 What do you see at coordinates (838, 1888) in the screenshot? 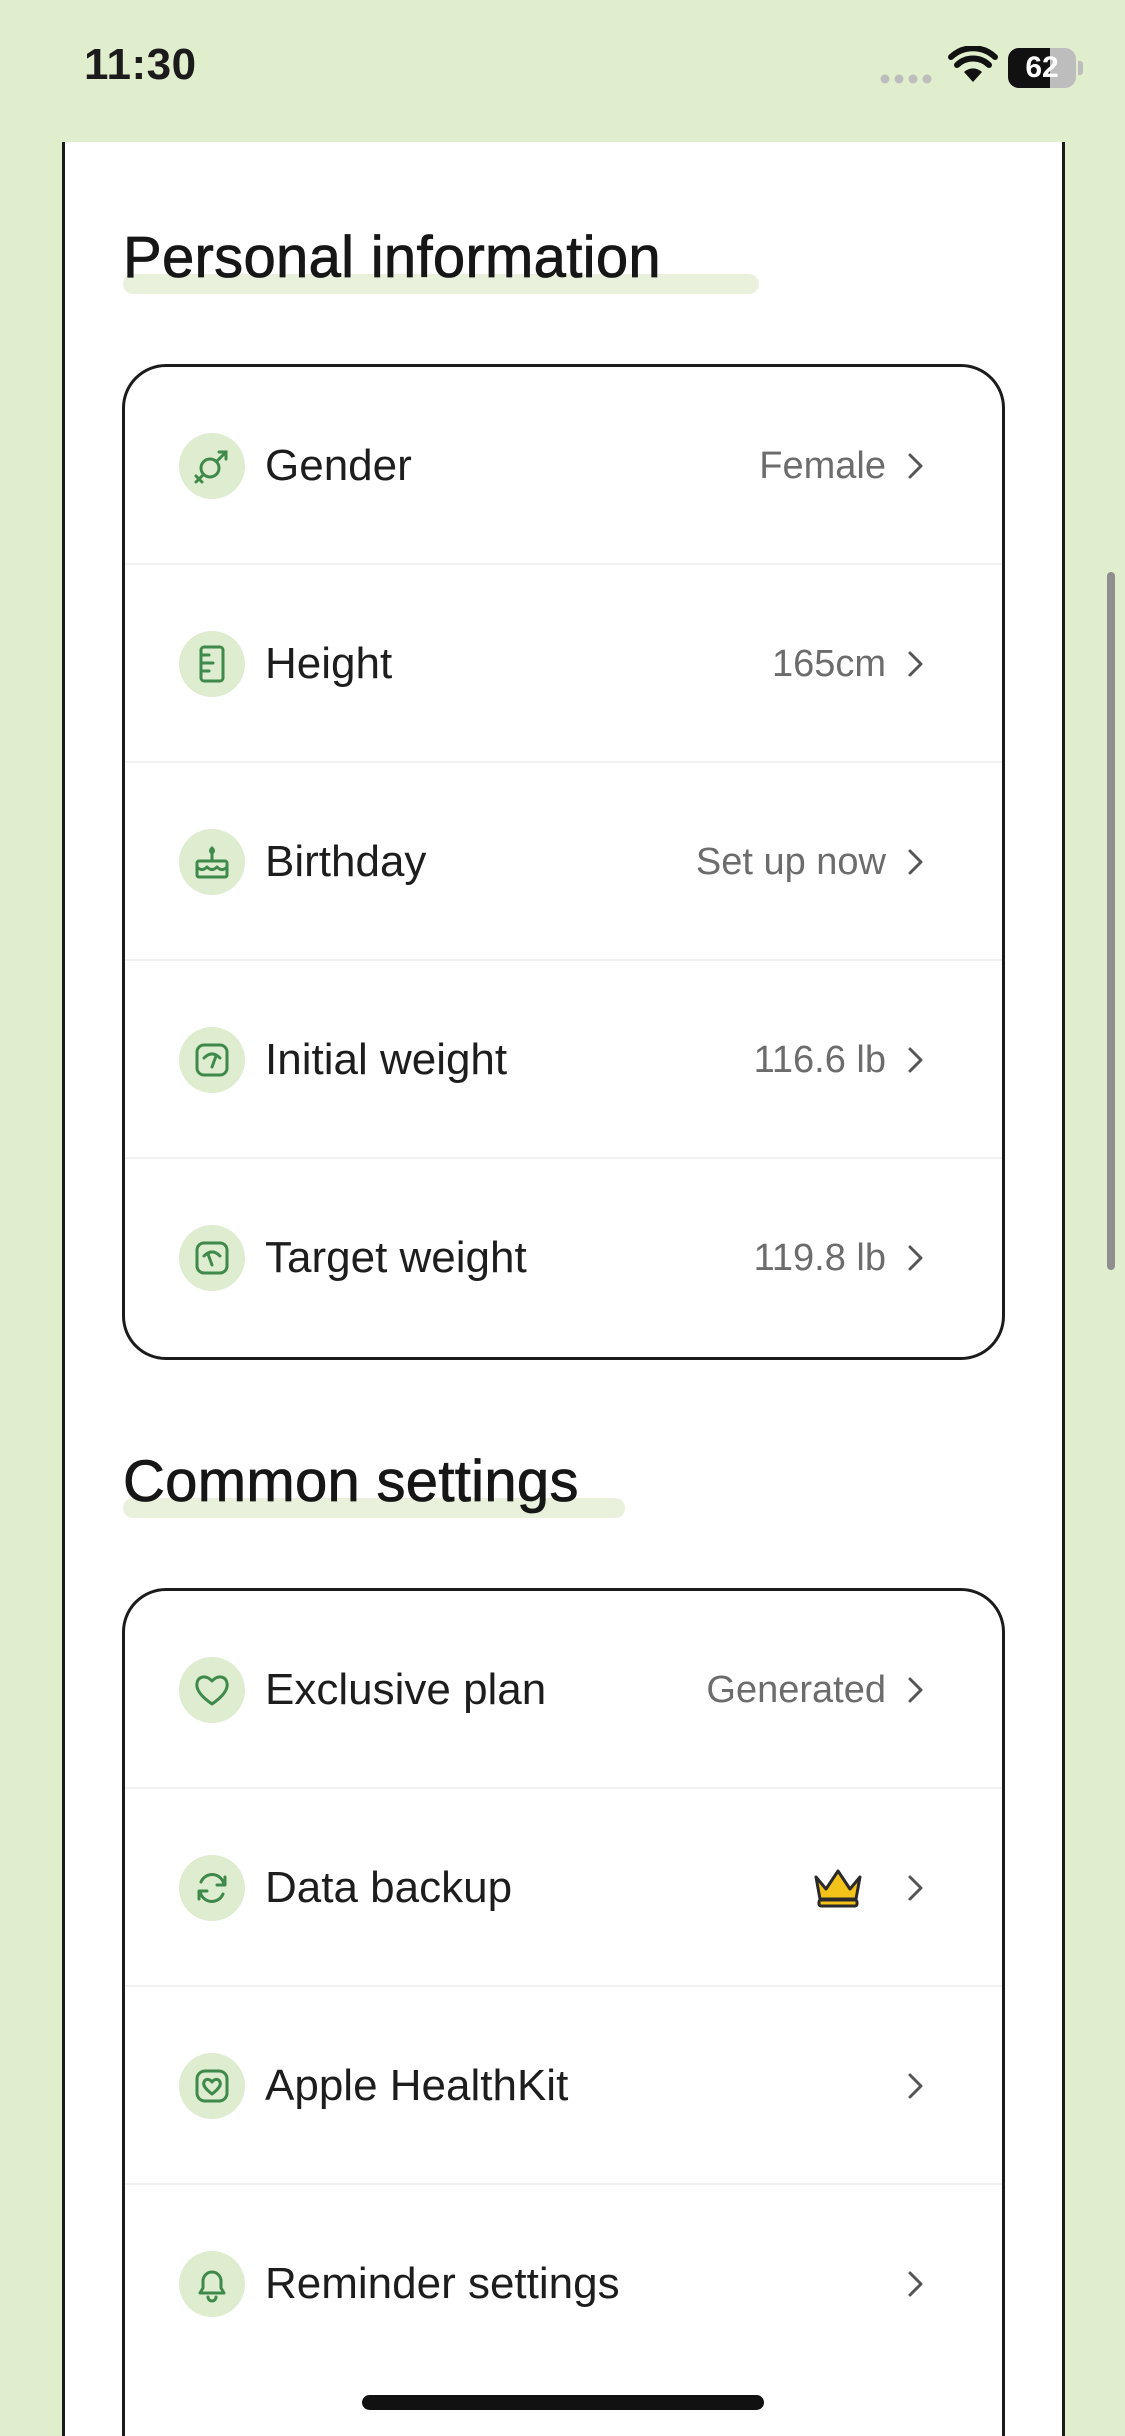
I see `crown-icon` at bounding box center [838, 1888].